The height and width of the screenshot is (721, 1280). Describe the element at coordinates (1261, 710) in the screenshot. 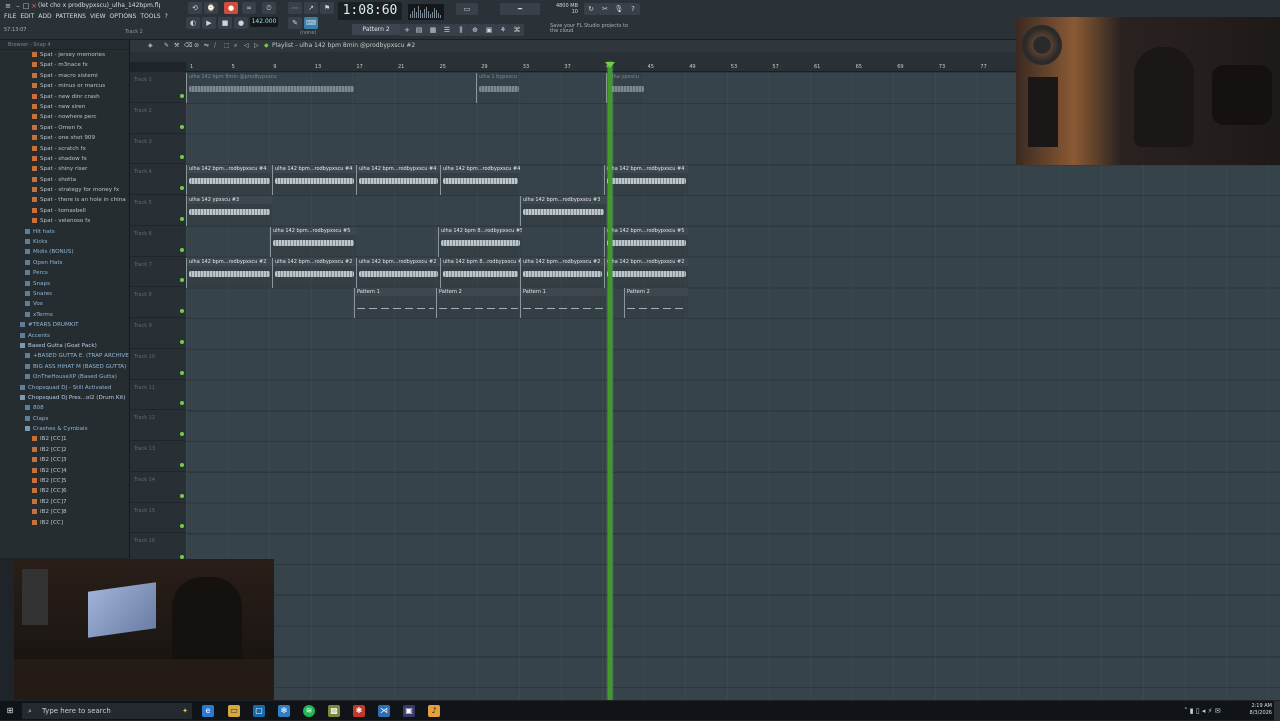

I see `system-clock: 2:19 AM 8/3/2026` at that location.